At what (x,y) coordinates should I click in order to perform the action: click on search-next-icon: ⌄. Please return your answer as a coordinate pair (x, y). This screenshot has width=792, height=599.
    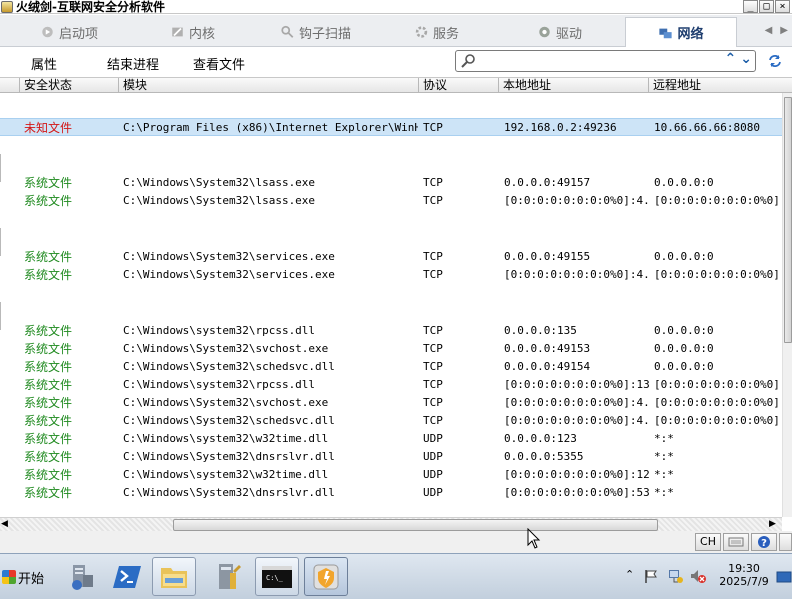
    Looking at the image, I should click on (746, 59).